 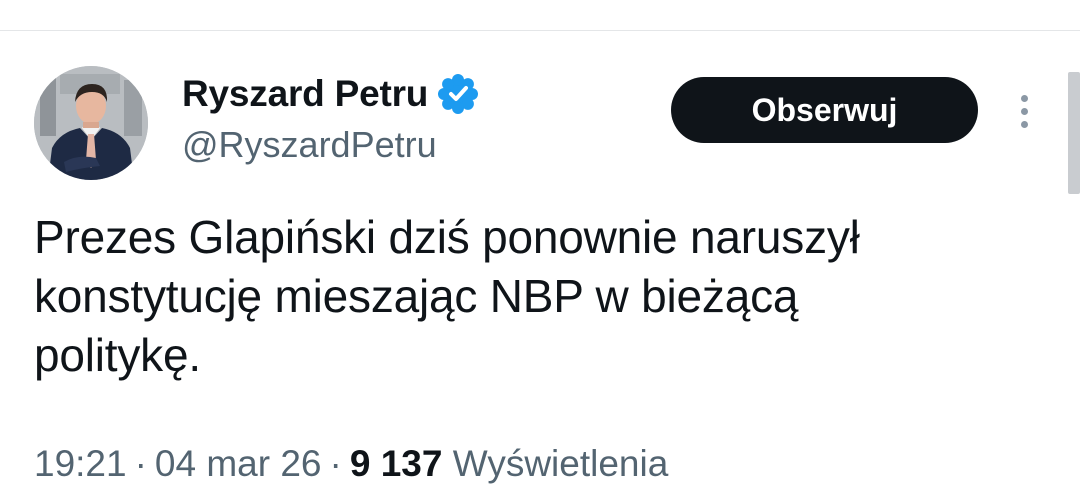 I want to click on avatar, so click(x=91, y=123).